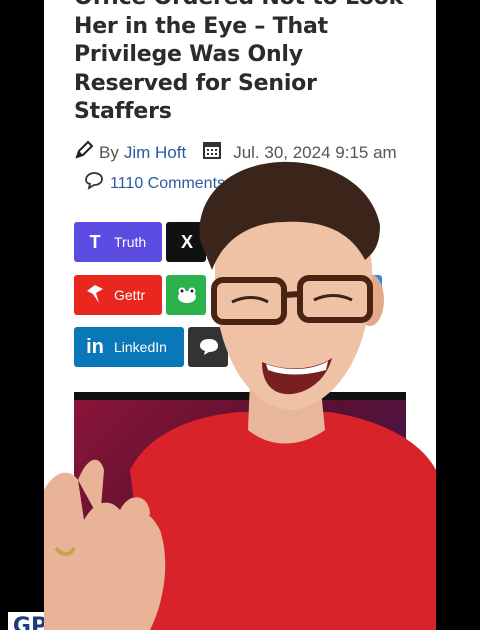  I want to click on comments-count: 1110 Comments, so click(168, 183).